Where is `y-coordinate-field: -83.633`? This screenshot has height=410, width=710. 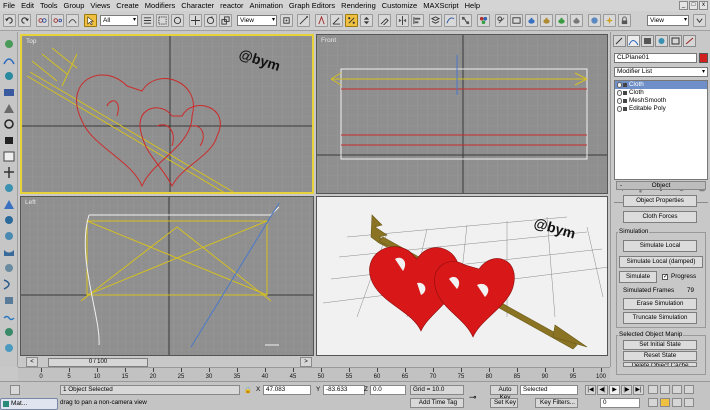
y-coordinate-field: -83.633 is located at coordinates (344, 390).